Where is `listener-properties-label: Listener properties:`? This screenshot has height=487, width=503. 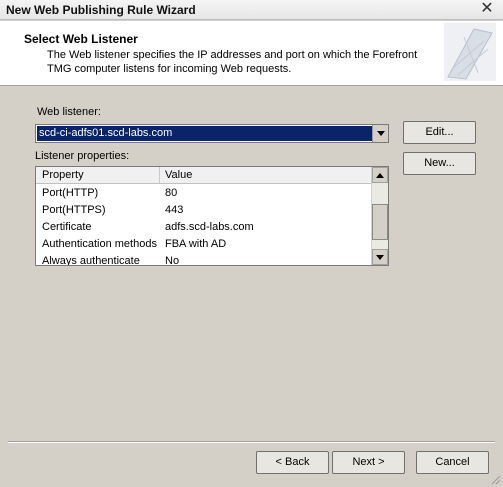 listener-properties-label: Listener properties: is located at coordinates (82, 156).